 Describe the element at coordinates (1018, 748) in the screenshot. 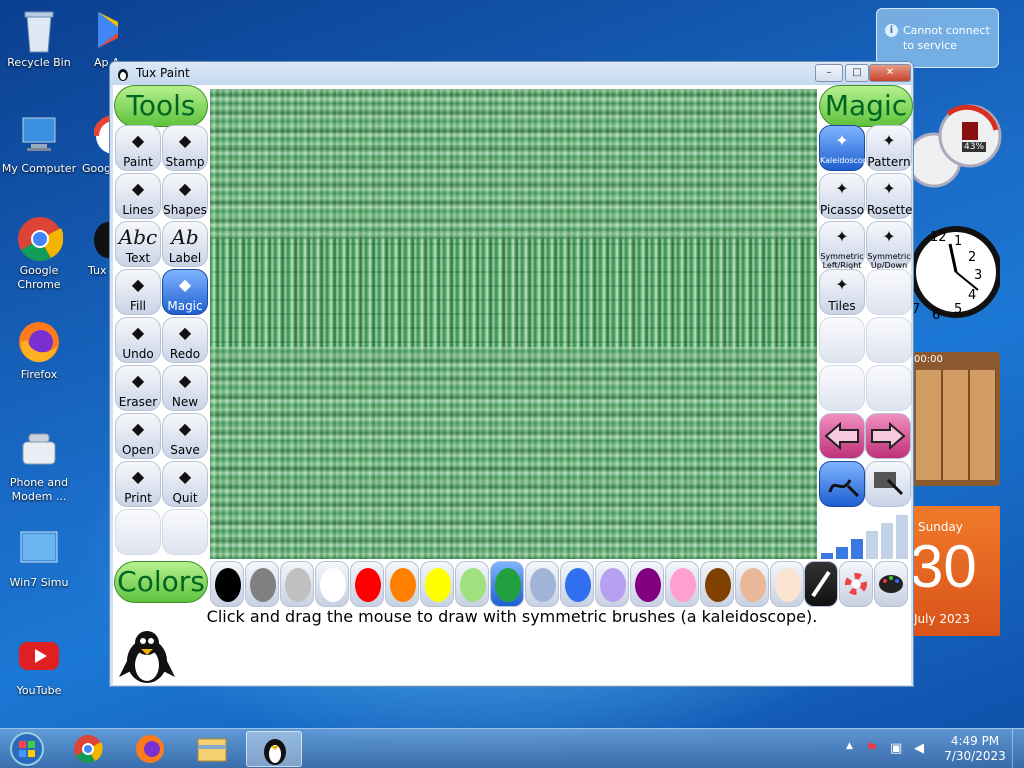

I see `show-desktop-button` at that location.